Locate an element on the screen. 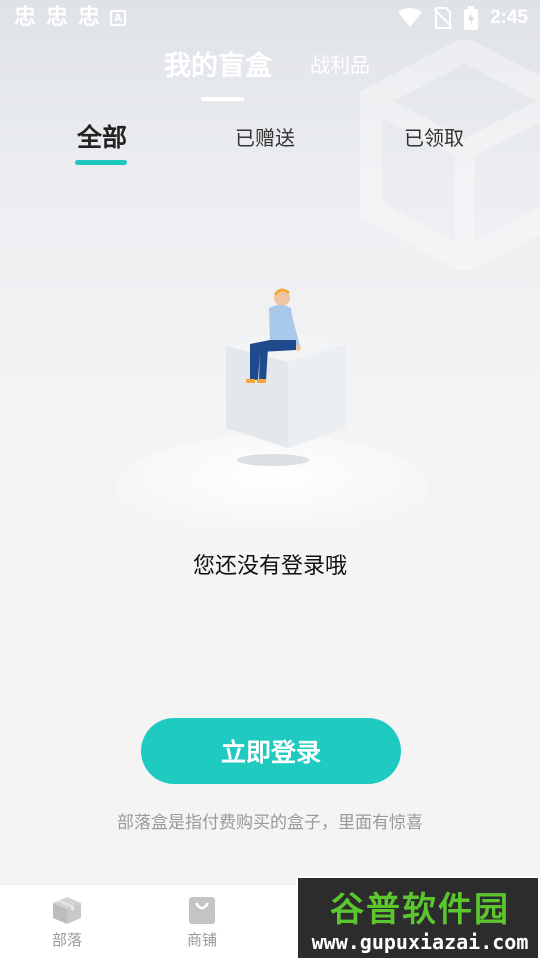 This screenshot has height=960, width=540. login-now-button: 立即登录 is located at coordinates (271, 751).